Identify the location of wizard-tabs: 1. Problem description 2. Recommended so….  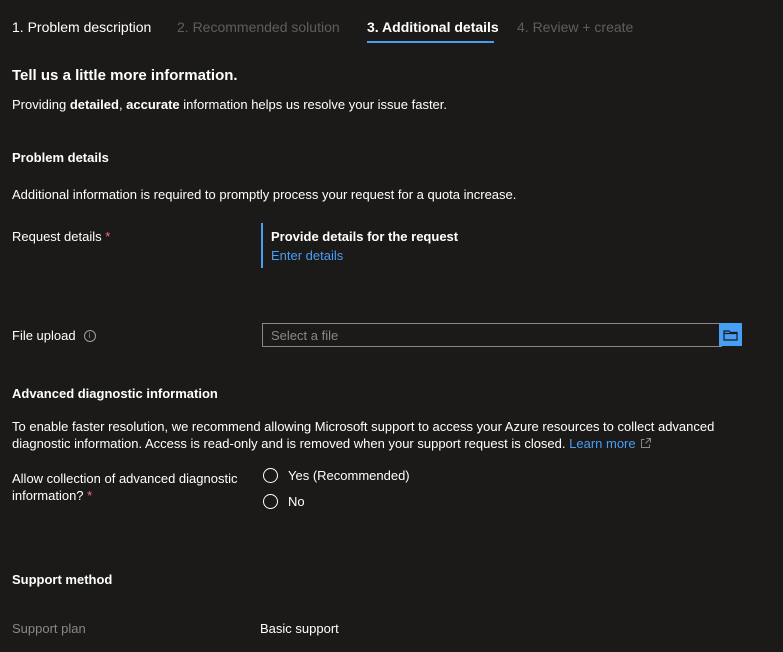
(391, 22).